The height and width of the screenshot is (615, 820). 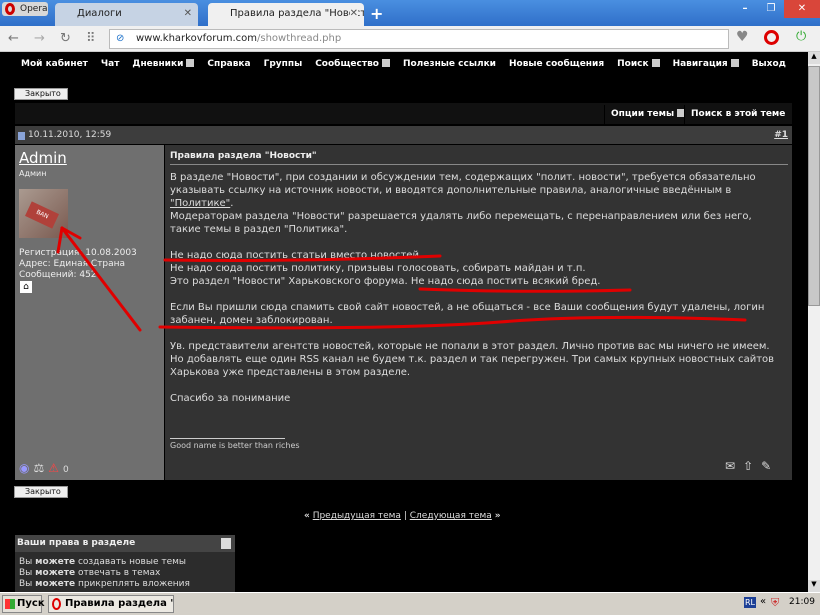 What do you see at coordinates (10, 604) in the screenshot?
I see `windows-logo-icon` at bounding box center [10, 604].